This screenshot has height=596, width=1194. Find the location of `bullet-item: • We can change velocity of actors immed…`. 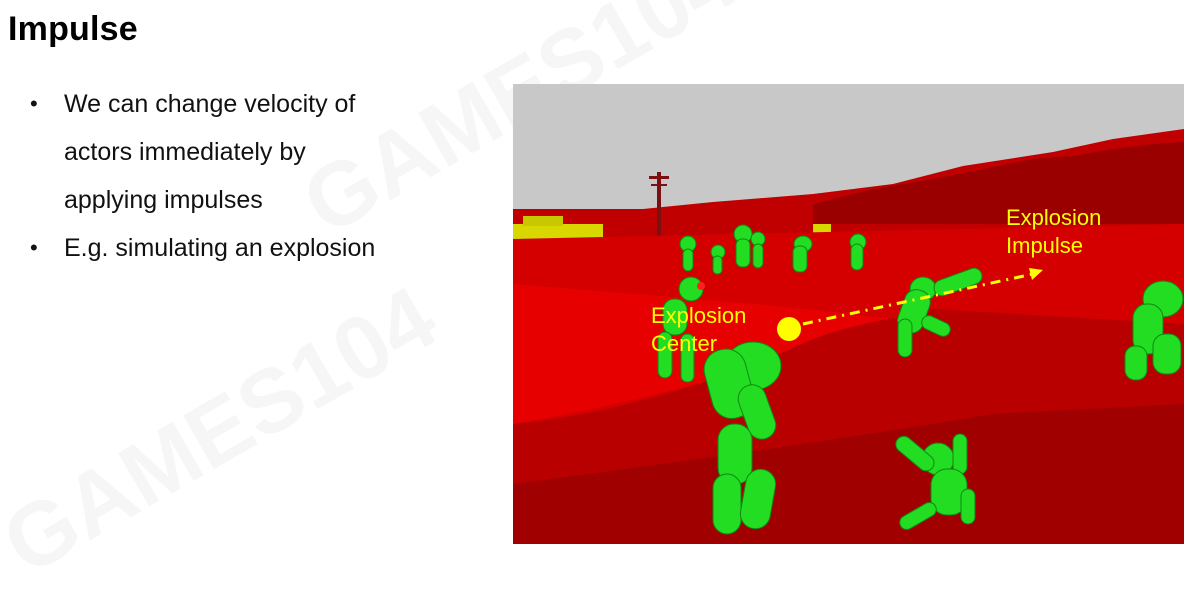

bullet-item: • We can change velocity of actors immed… is located at coordinates (250, 152).